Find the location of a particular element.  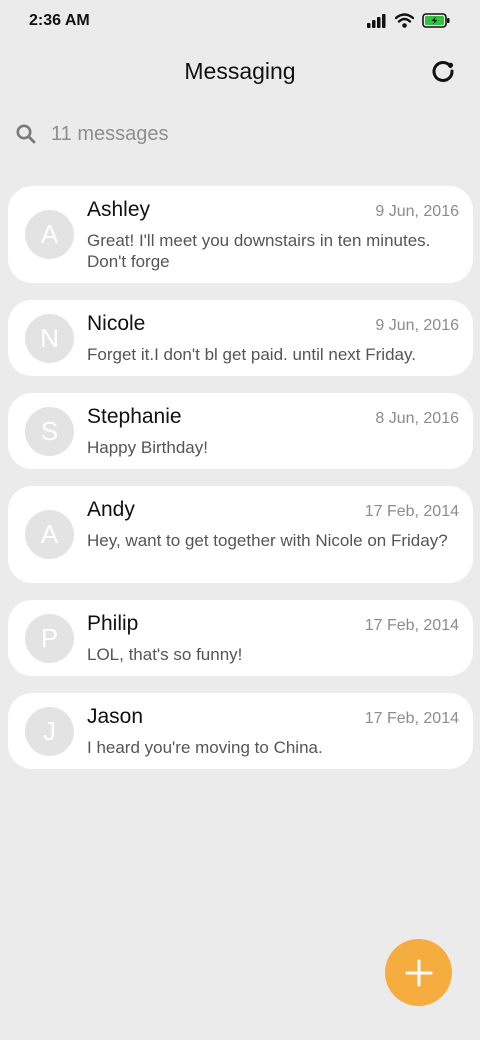

app-header: Messaging is located at coordinates (240, 72).